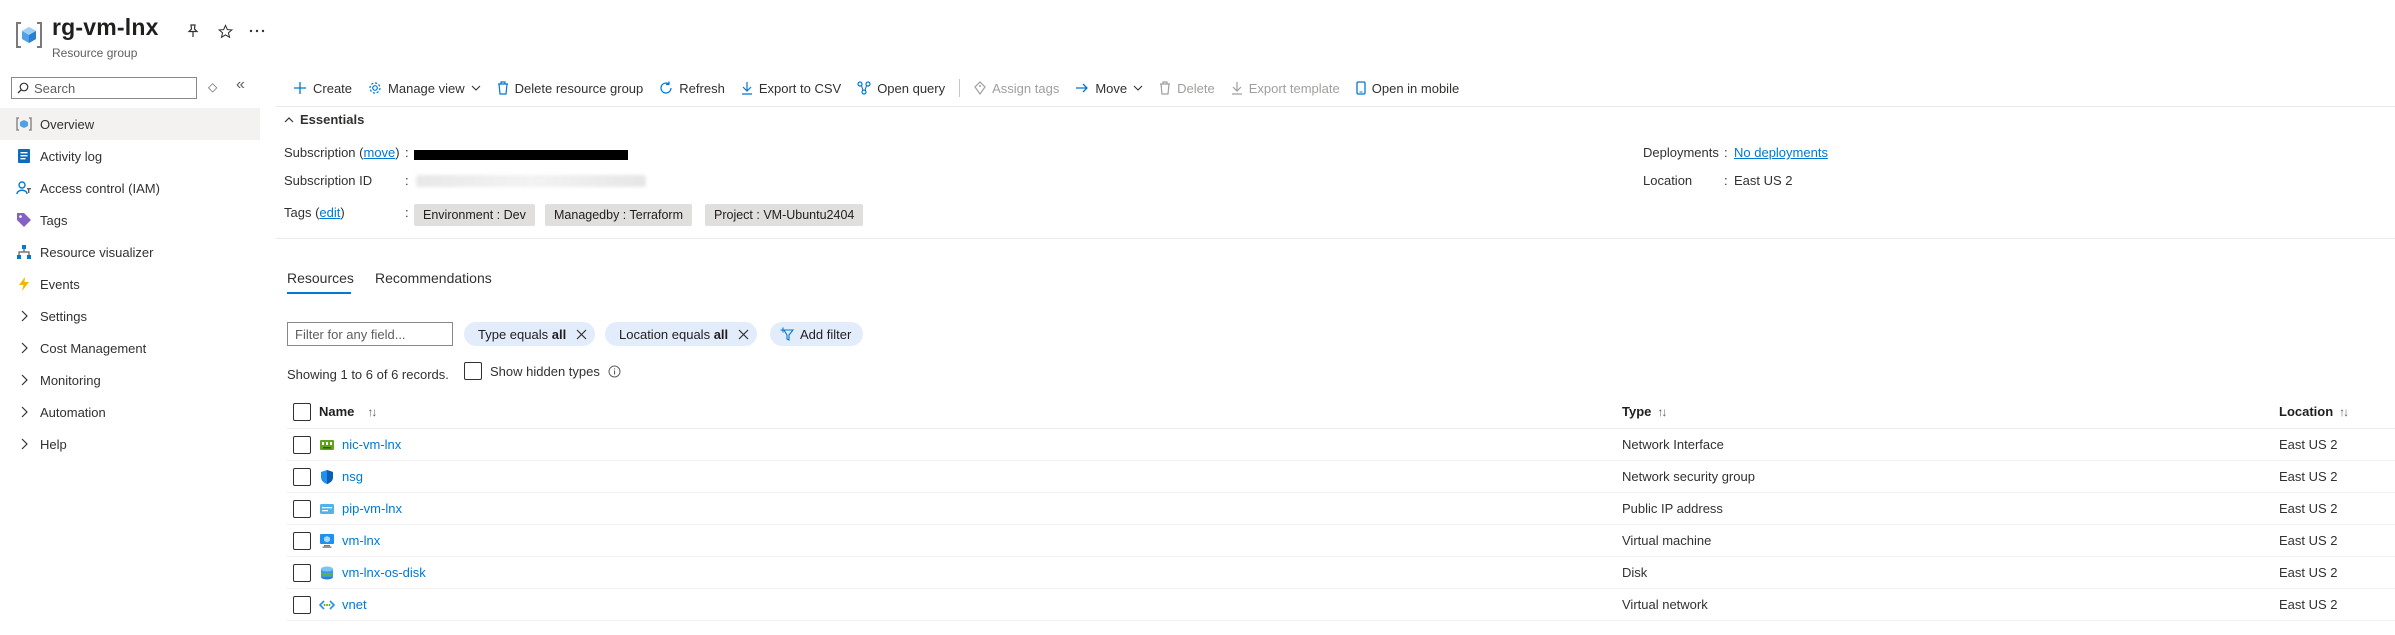  I want to click on resource-link: nsg, so click(352, 476).